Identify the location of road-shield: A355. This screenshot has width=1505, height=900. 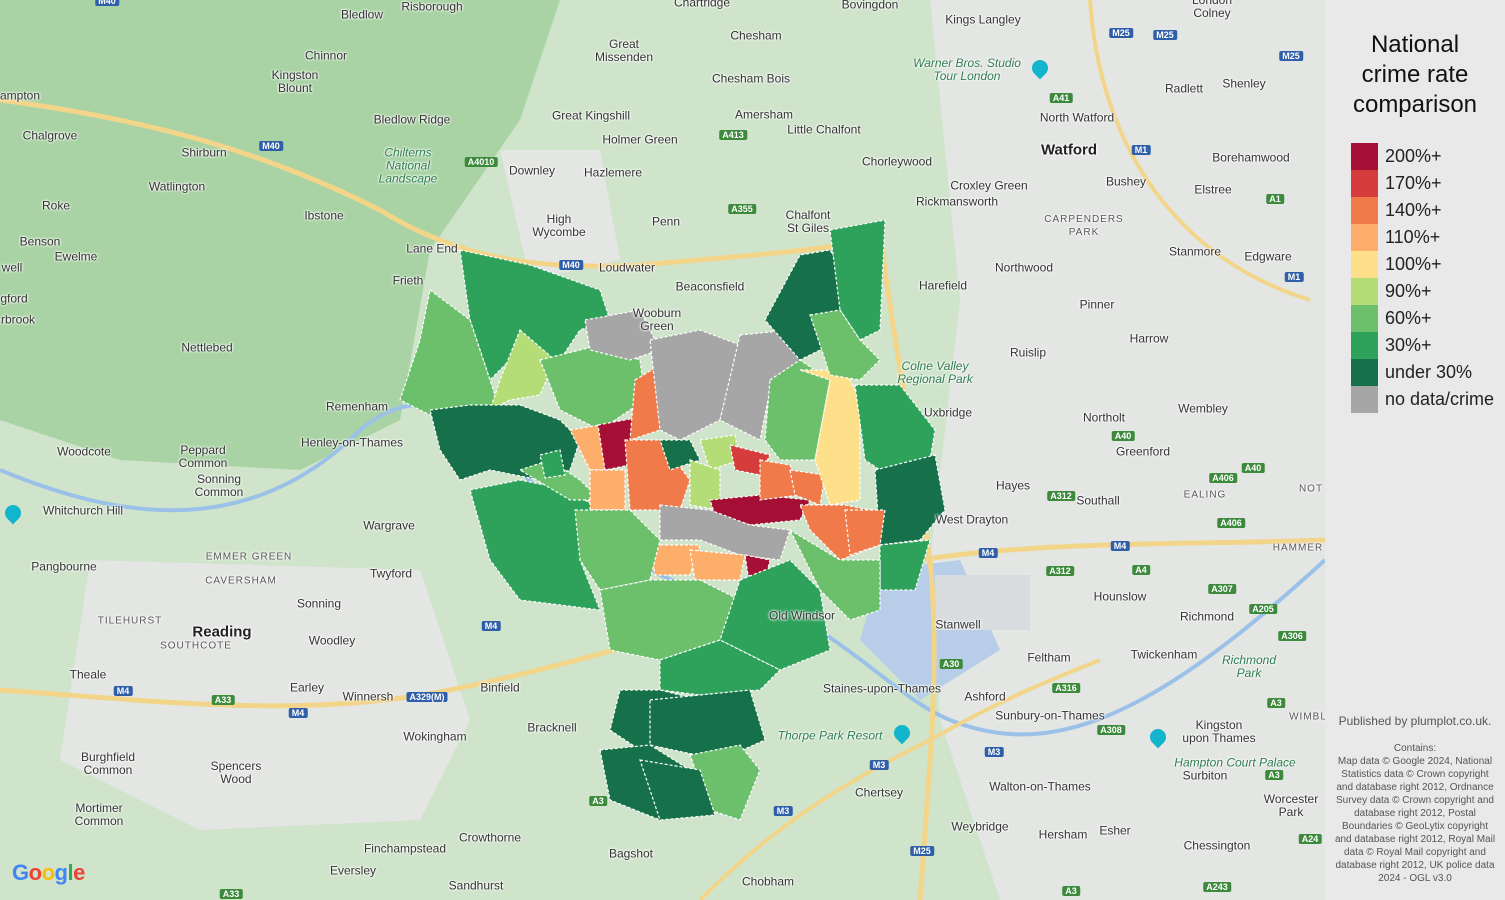
(742, 209).